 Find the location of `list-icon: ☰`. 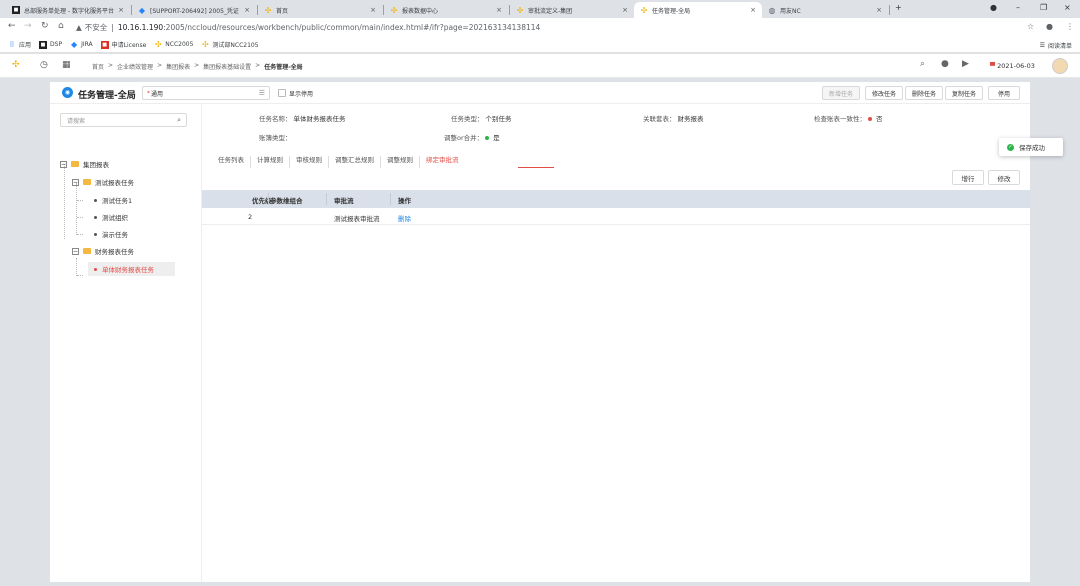

list-icon: ☰ is located at coordinates (262, 93).